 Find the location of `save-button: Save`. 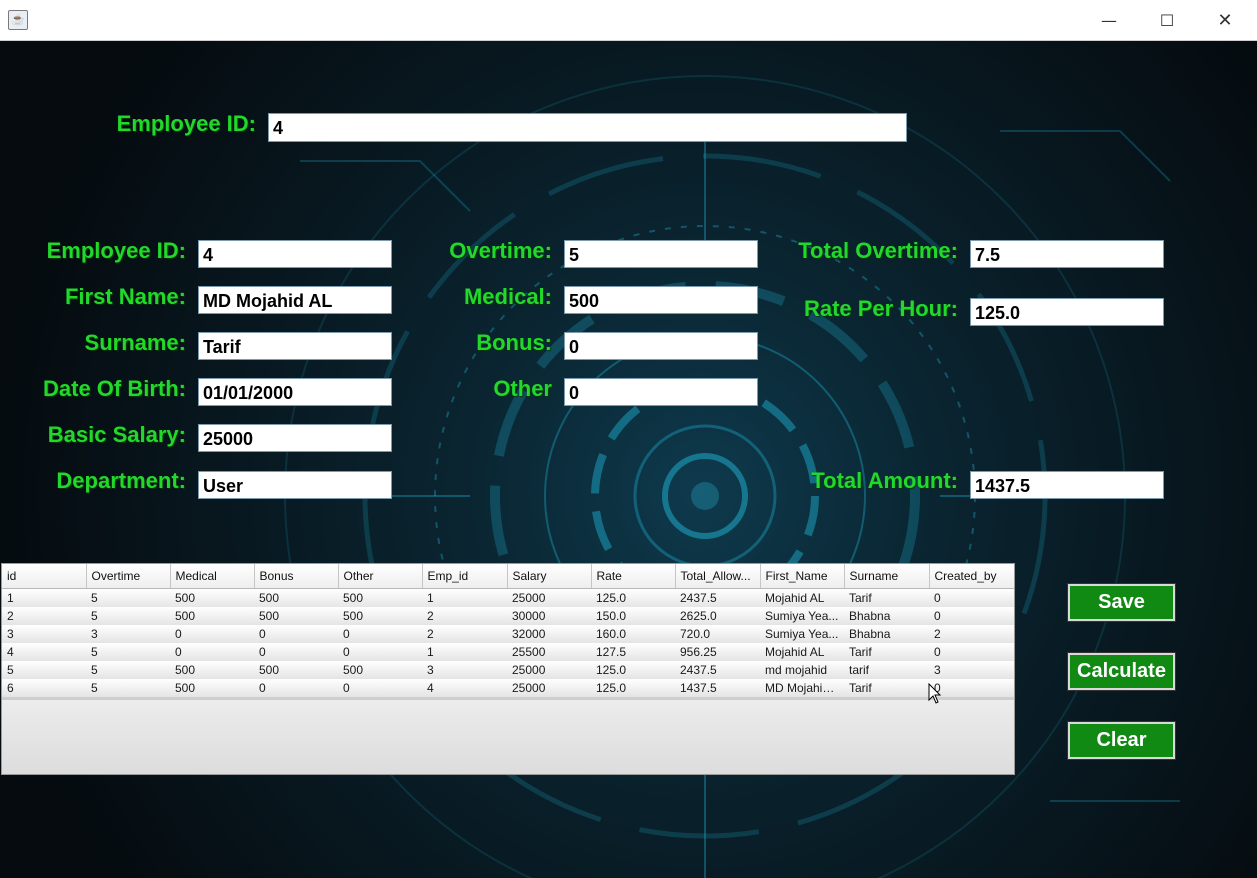

save-button: Save is located at coordinates (1121, 602).